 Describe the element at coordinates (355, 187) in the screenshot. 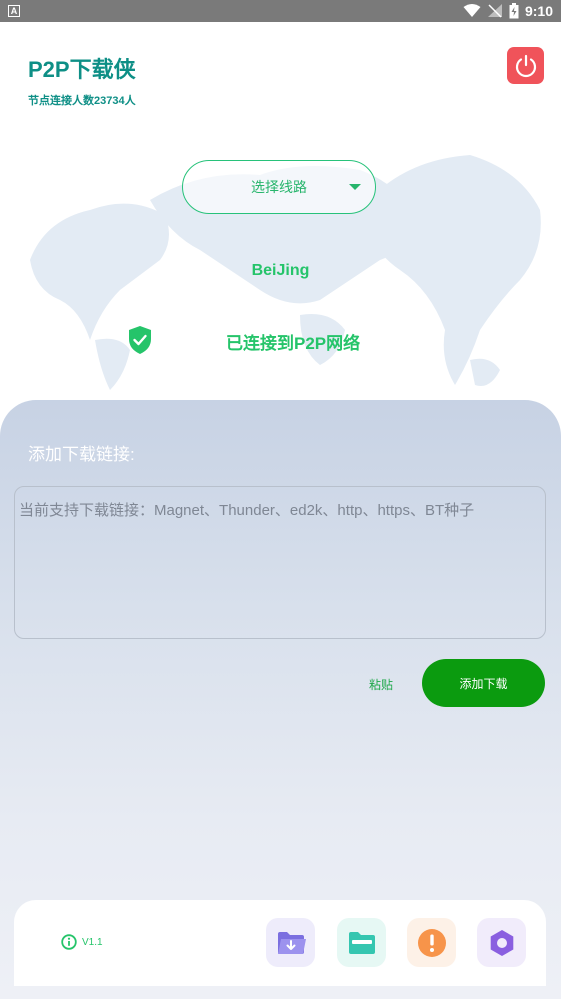

I see `chevron-down-icon` at that location.